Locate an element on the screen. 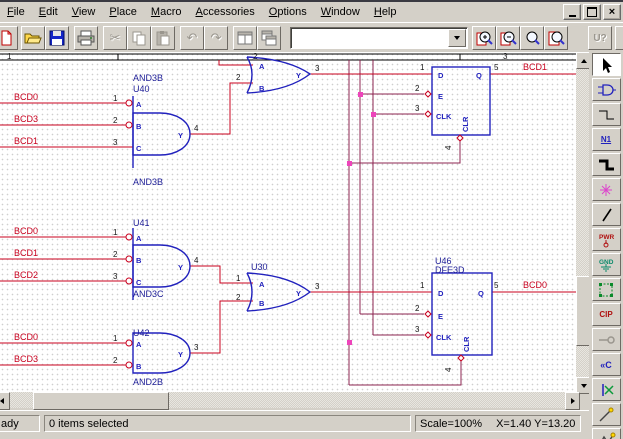 This screenshot has height=439, width=623. place-polyline-tool is located at coordinates (606, 433).